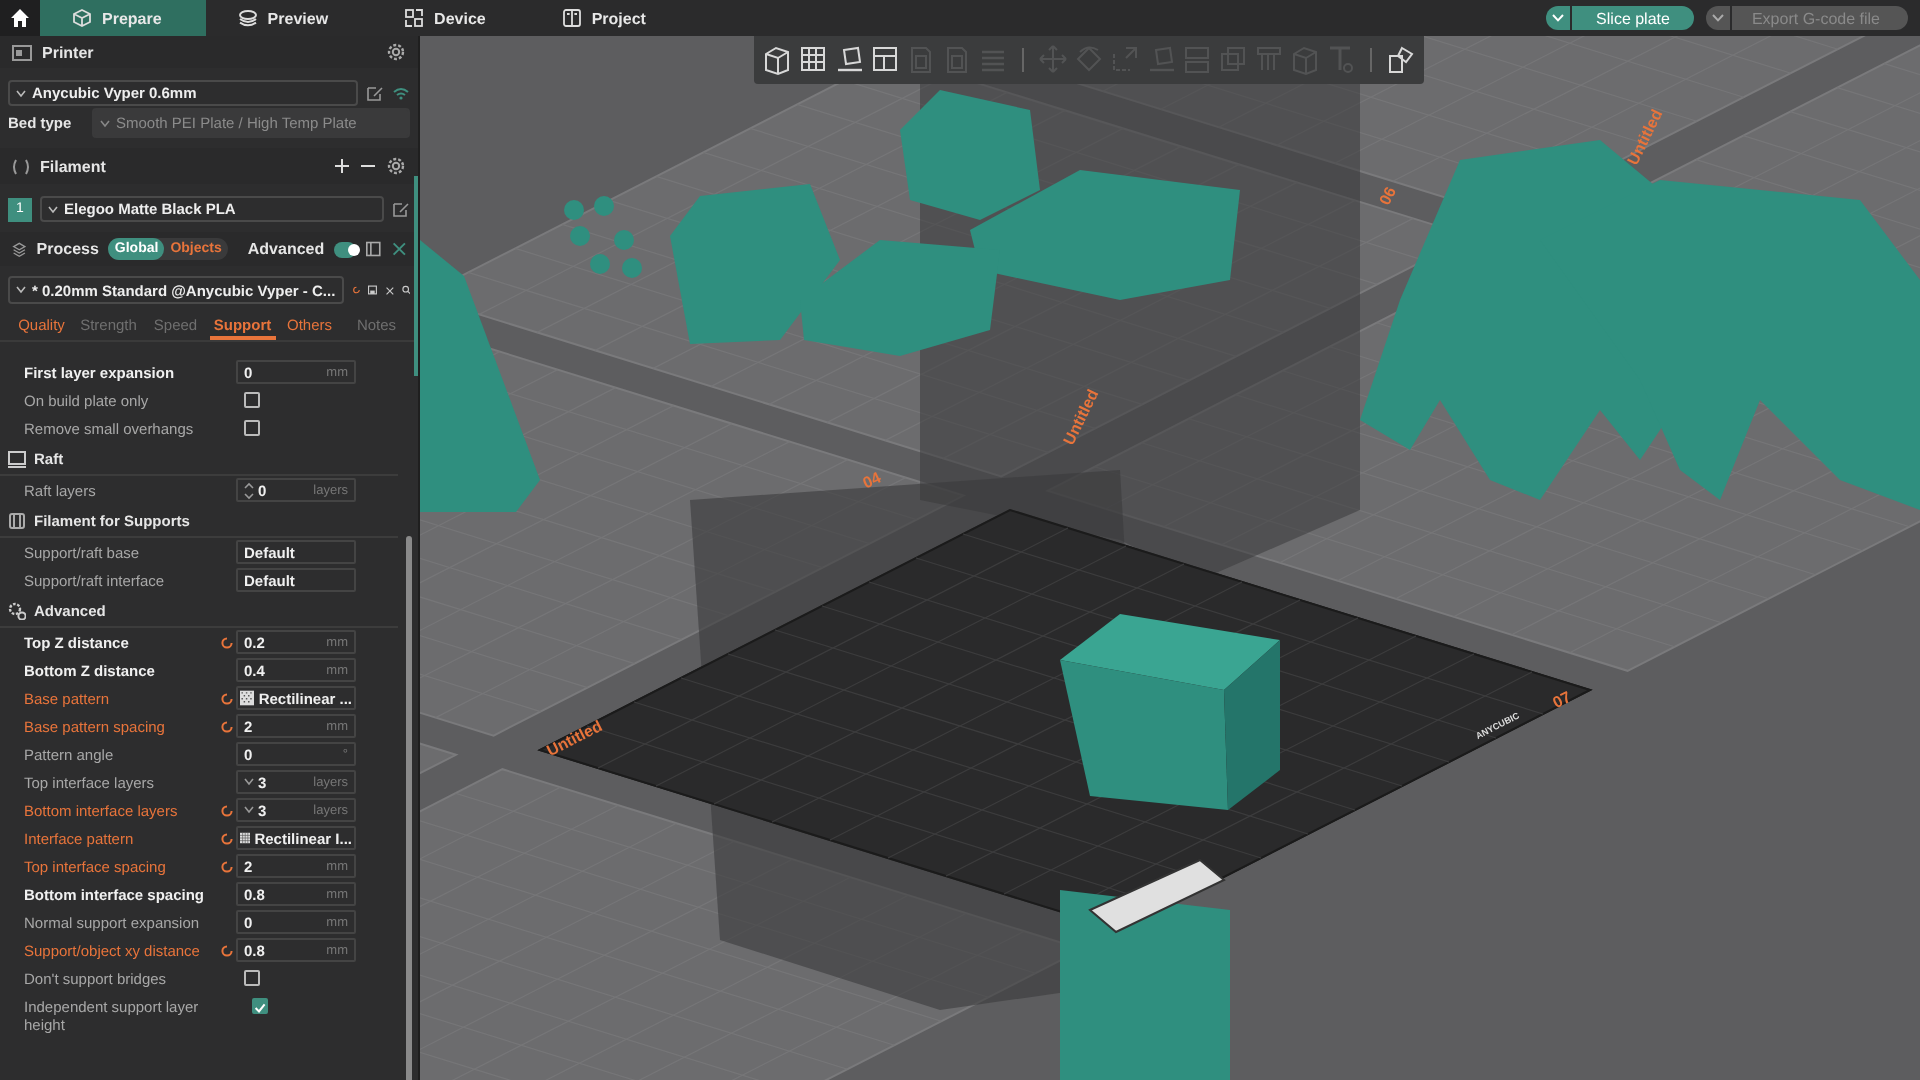 Image resolution: width=1920 pixels, height=1080 pixels. I want to click on tilted-square-icon, so click(849, 60).